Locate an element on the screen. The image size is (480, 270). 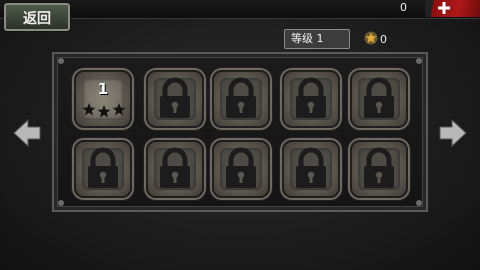
add-coins-button is located at coordinates (452, 8).